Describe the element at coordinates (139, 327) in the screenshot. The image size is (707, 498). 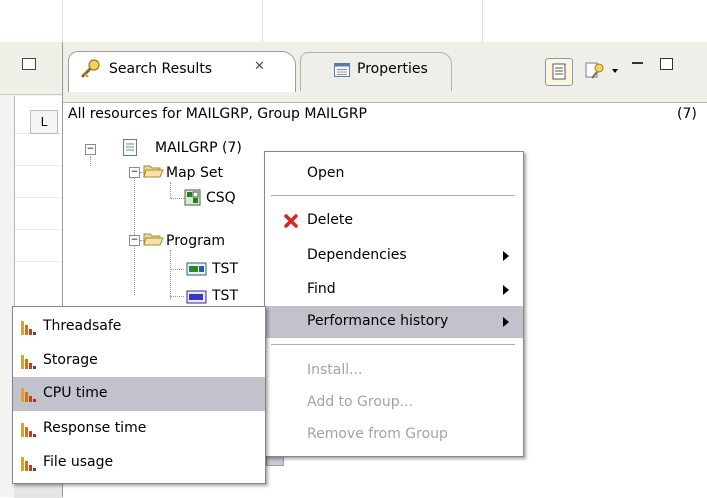
I see `submenu-item-threadsafe: Threadsafe` at that location.